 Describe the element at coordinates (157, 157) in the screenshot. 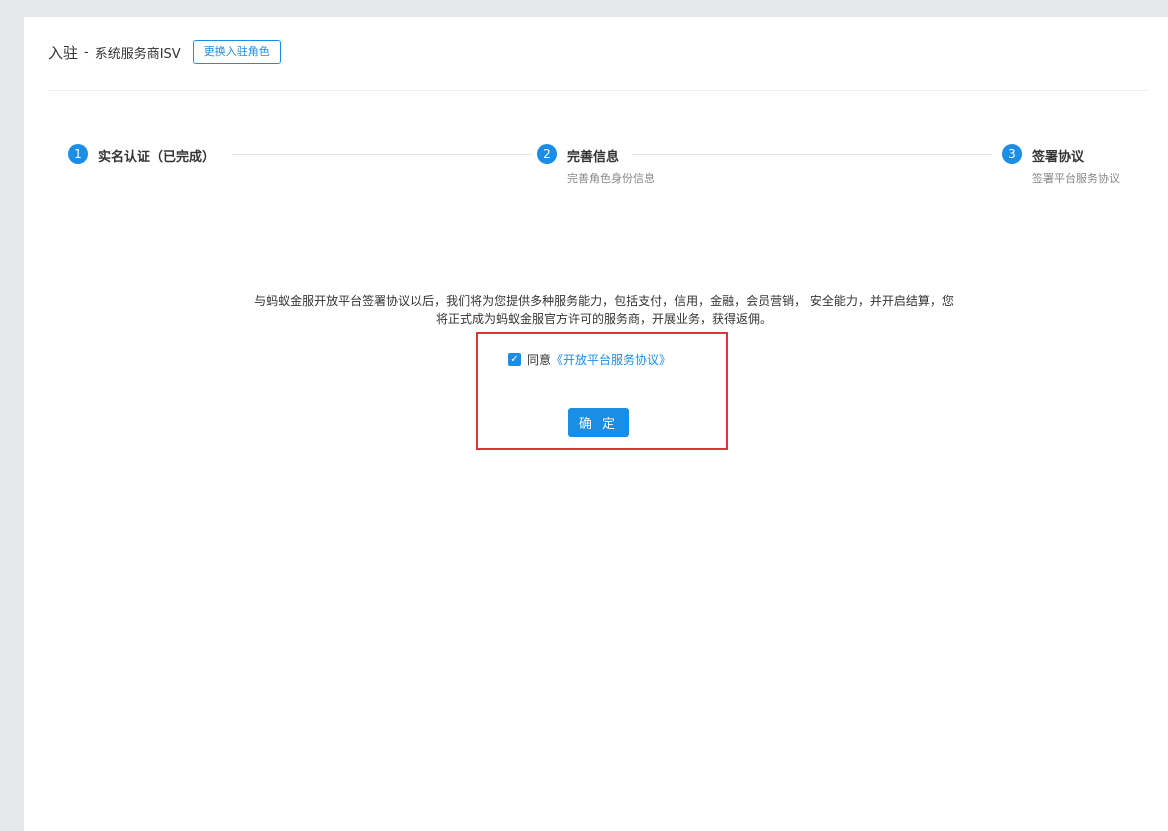

I see `step-1-title: 实名认证（已完成）` at that location.